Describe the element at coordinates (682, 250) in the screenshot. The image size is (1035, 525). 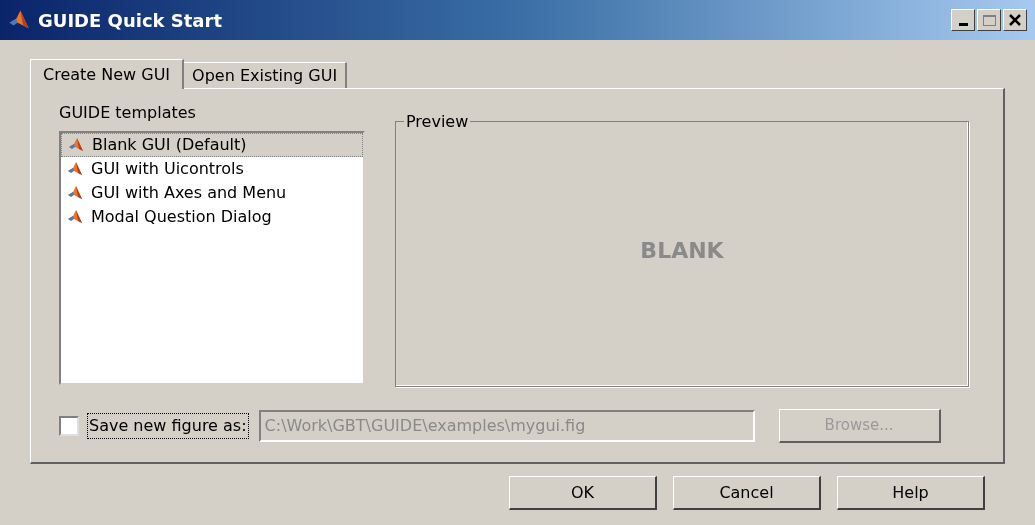
I see `preview-text: BLANK` at that location.